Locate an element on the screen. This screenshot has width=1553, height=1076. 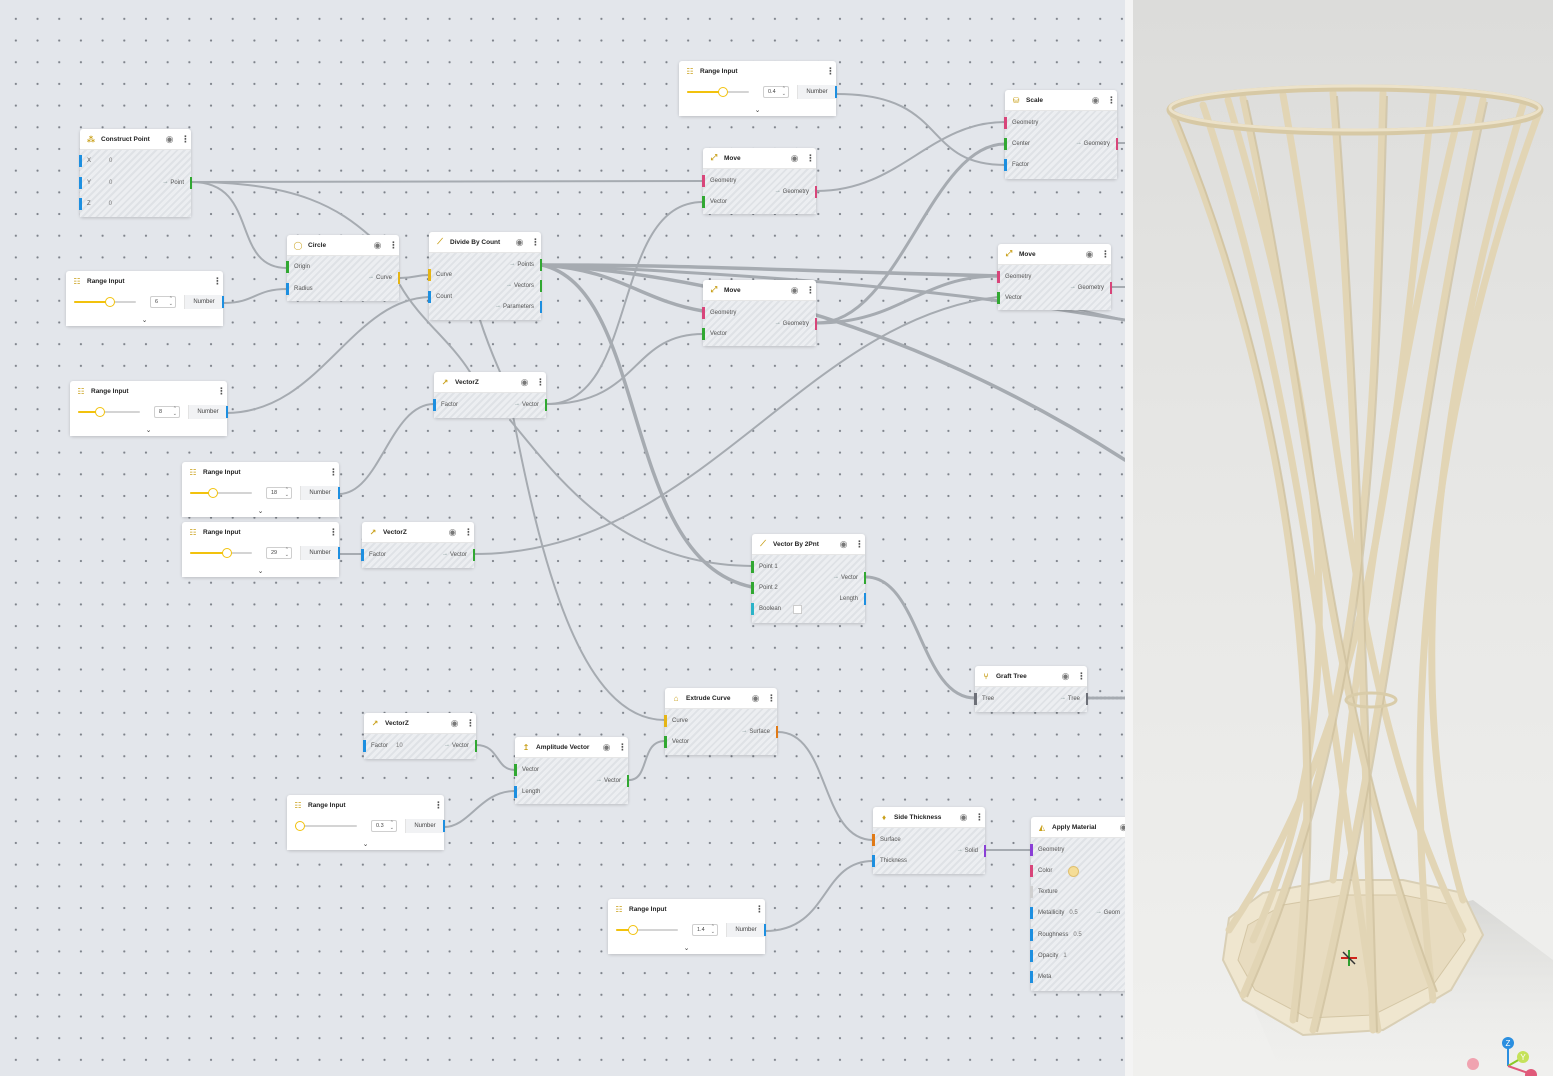
input-count: Count is located at coordinates (440, 297).